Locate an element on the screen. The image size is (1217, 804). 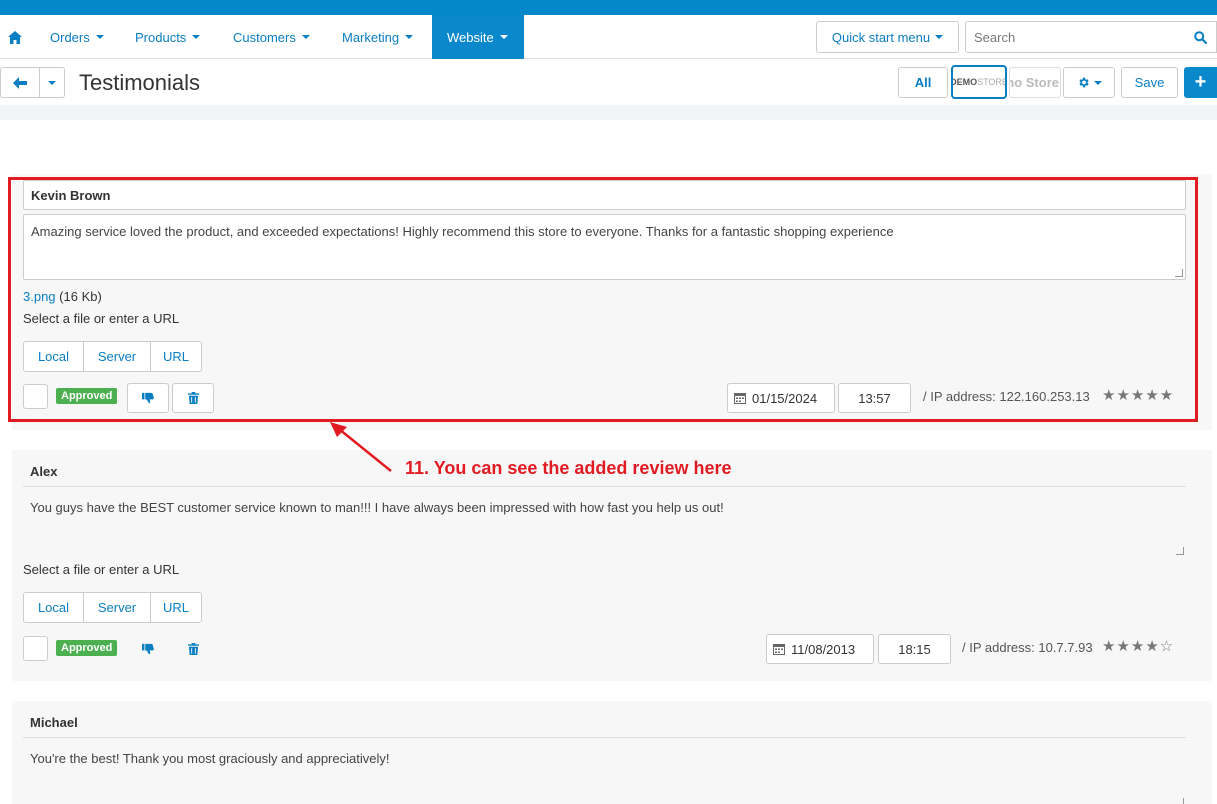
source-local-button: Local is located at coordinates (54, 607).